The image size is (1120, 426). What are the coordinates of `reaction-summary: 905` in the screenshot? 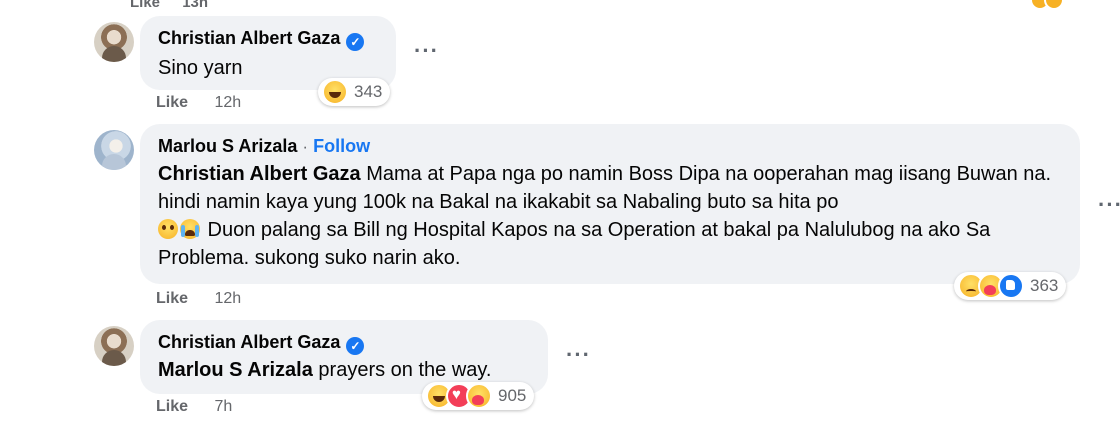 It's located at (478, 396).